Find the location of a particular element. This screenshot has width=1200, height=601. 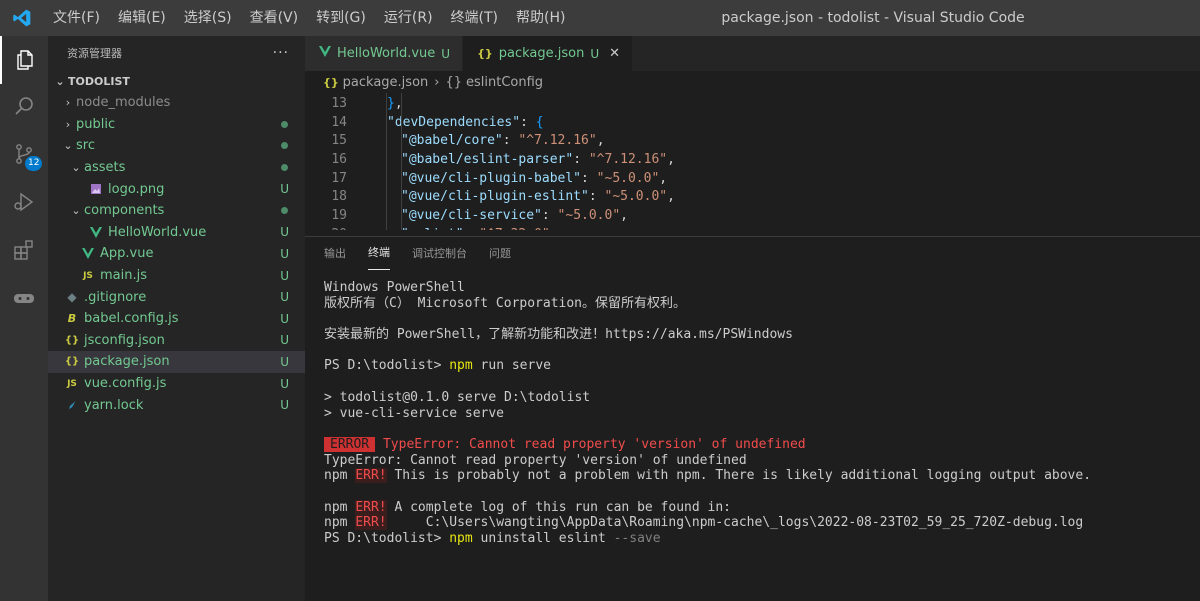

tree-item: {} jsconfig.json U is located at coordinates (176, 341).